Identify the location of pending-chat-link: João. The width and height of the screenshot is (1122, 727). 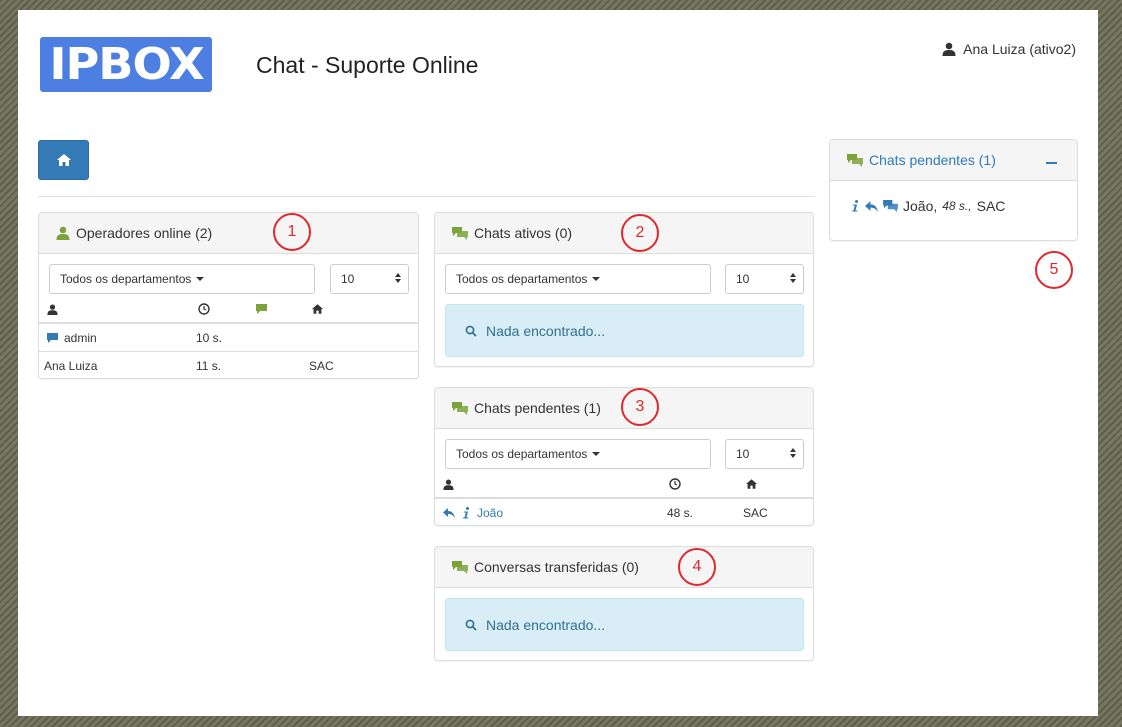
(490, 513).